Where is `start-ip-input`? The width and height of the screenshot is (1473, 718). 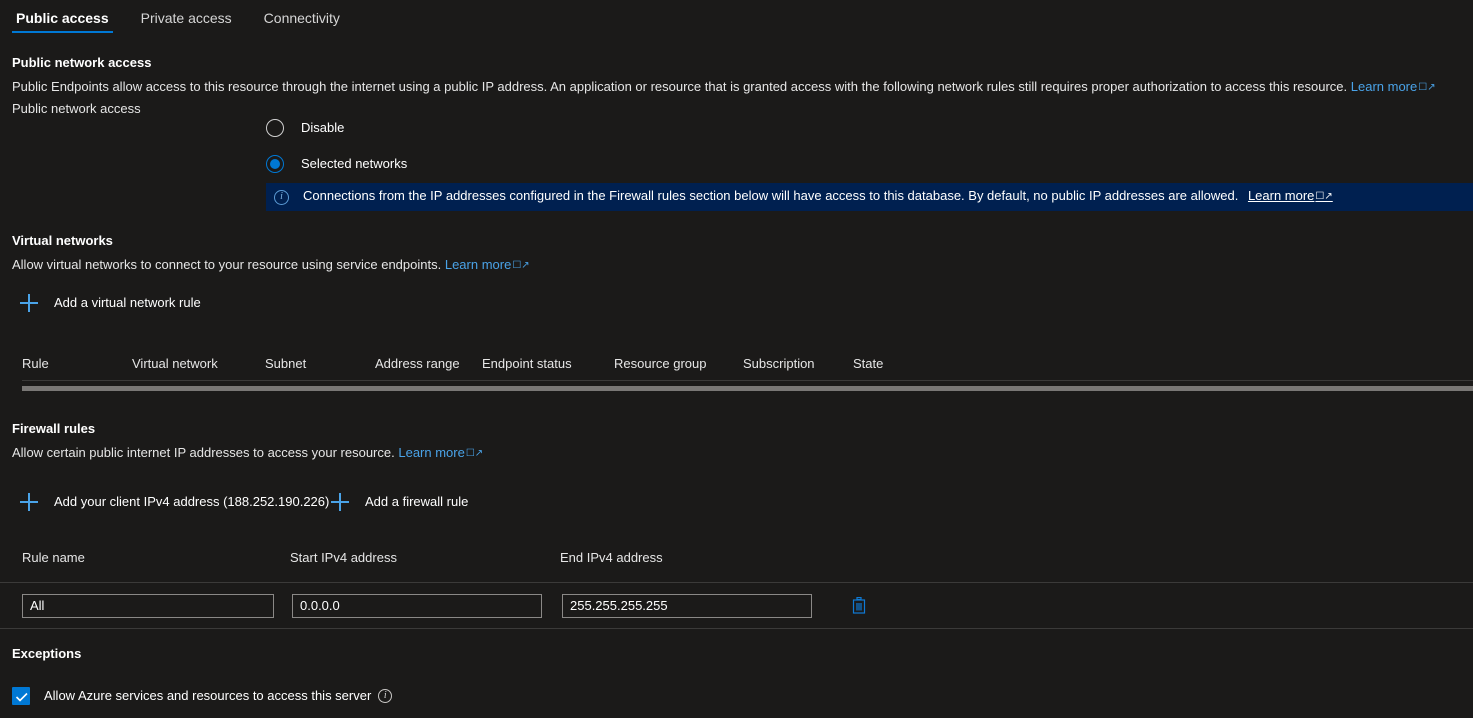 start-ip-input is located at coordinates (417, 605).